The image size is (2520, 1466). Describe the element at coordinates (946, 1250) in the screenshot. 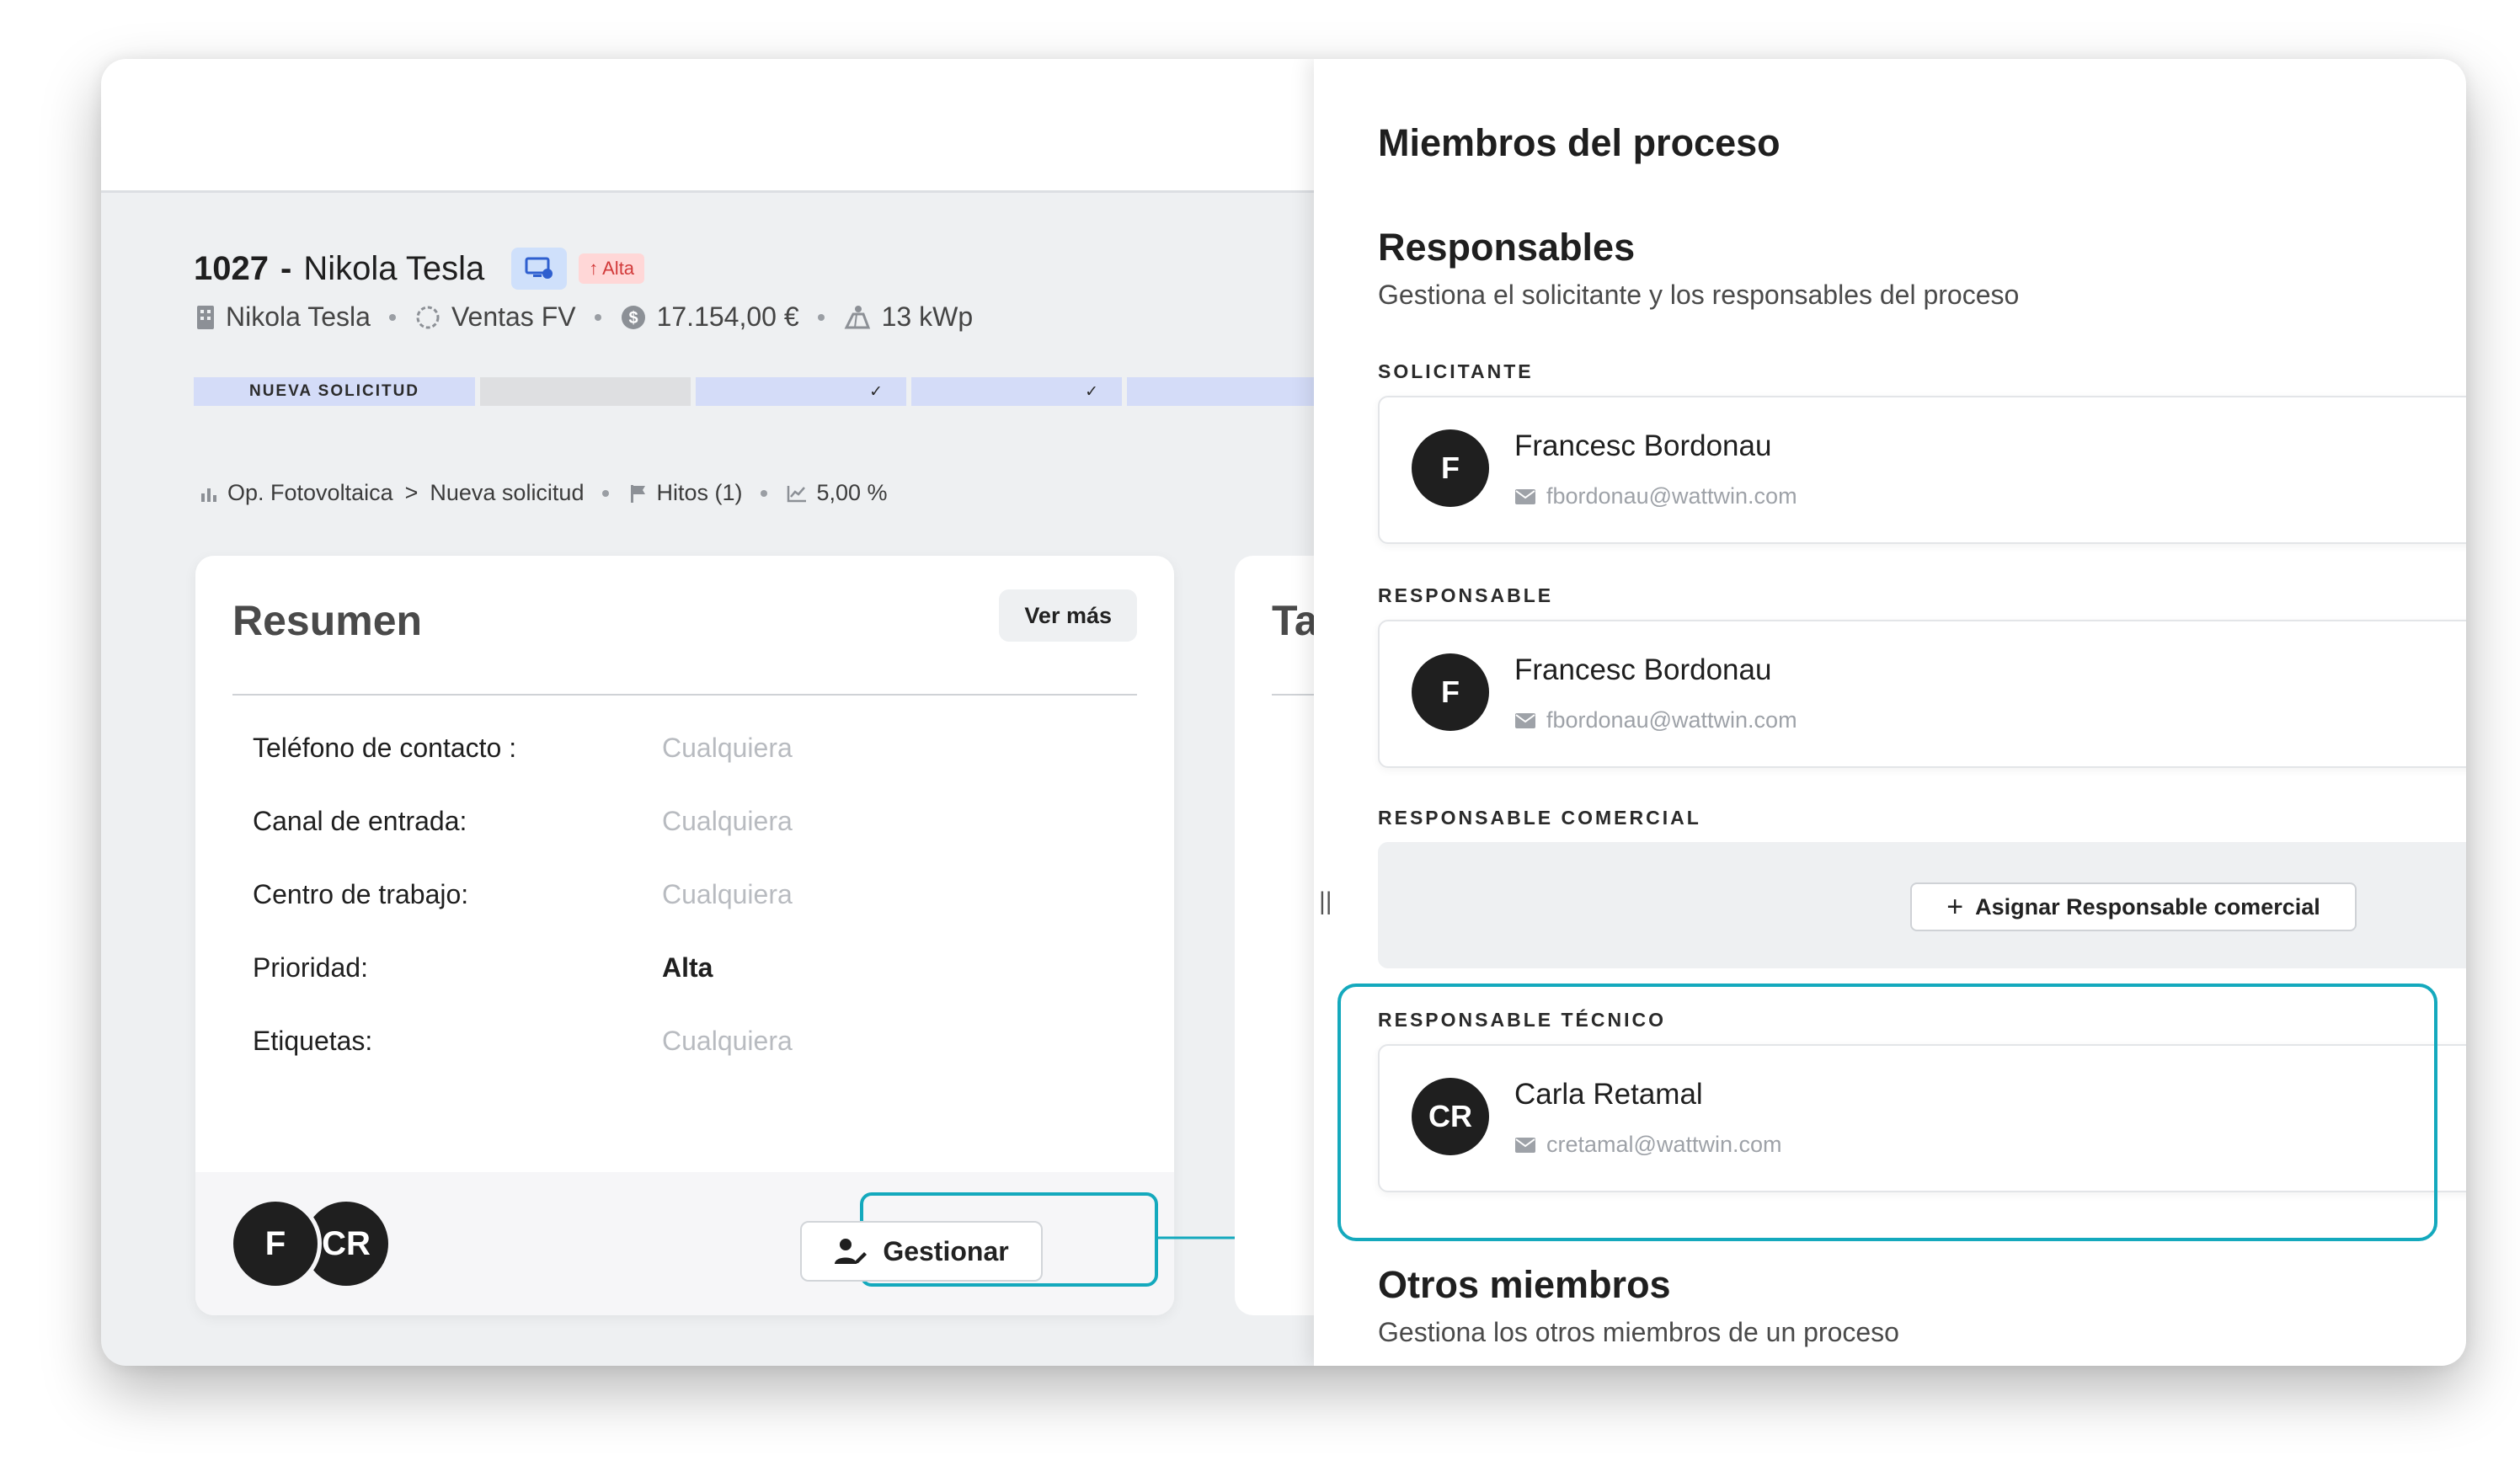

I see `manage-button-label: Gestionar` at that location.